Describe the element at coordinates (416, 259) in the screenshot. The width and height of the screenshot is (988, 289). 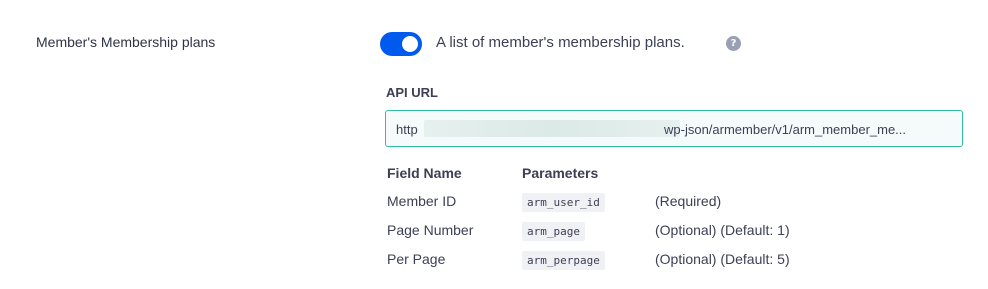
I see `field-name-per-page: Per Page` at that location.